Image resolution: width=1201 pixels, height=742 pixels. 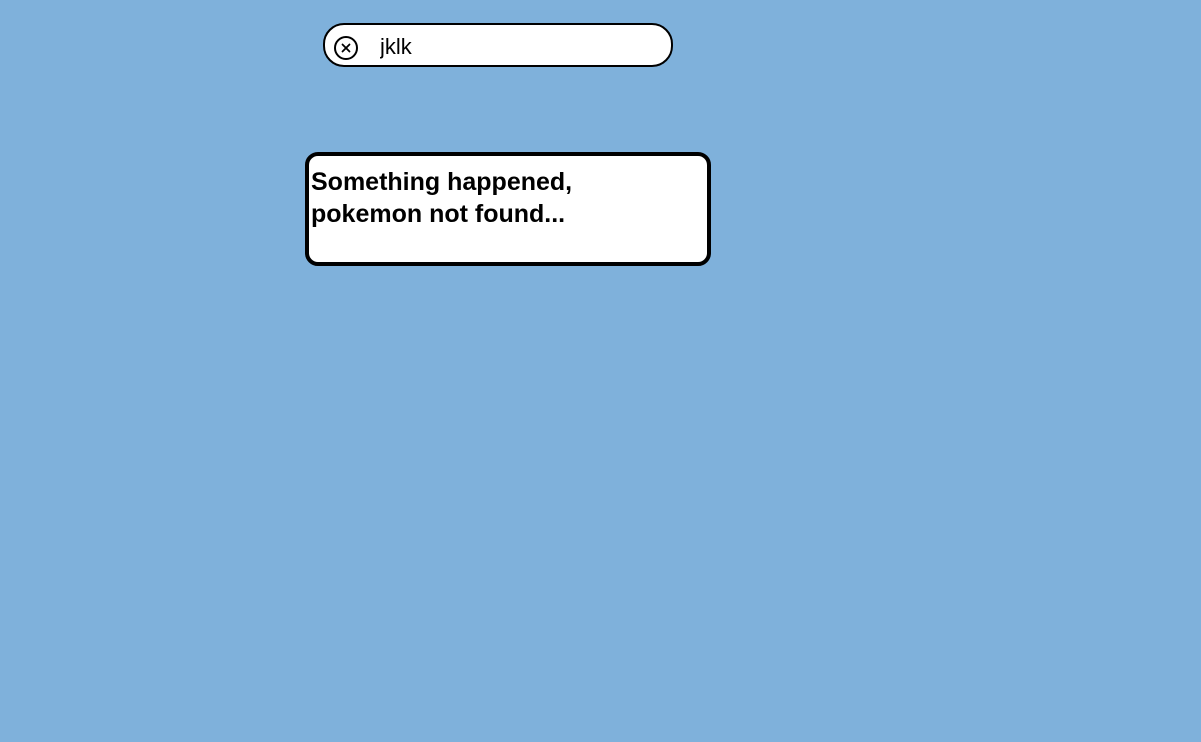 What do you see at coordinates (346, 48) in the screenshot?
I see `clear-search-icon` at bounding box center [346, 48].